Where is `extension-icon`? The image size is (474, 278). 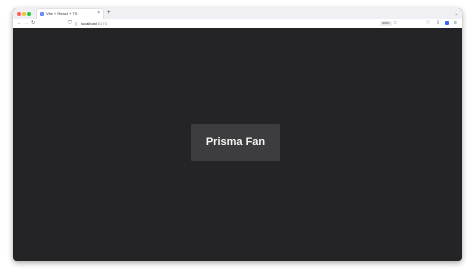 extension-icon is located at coordinates (447, 23).